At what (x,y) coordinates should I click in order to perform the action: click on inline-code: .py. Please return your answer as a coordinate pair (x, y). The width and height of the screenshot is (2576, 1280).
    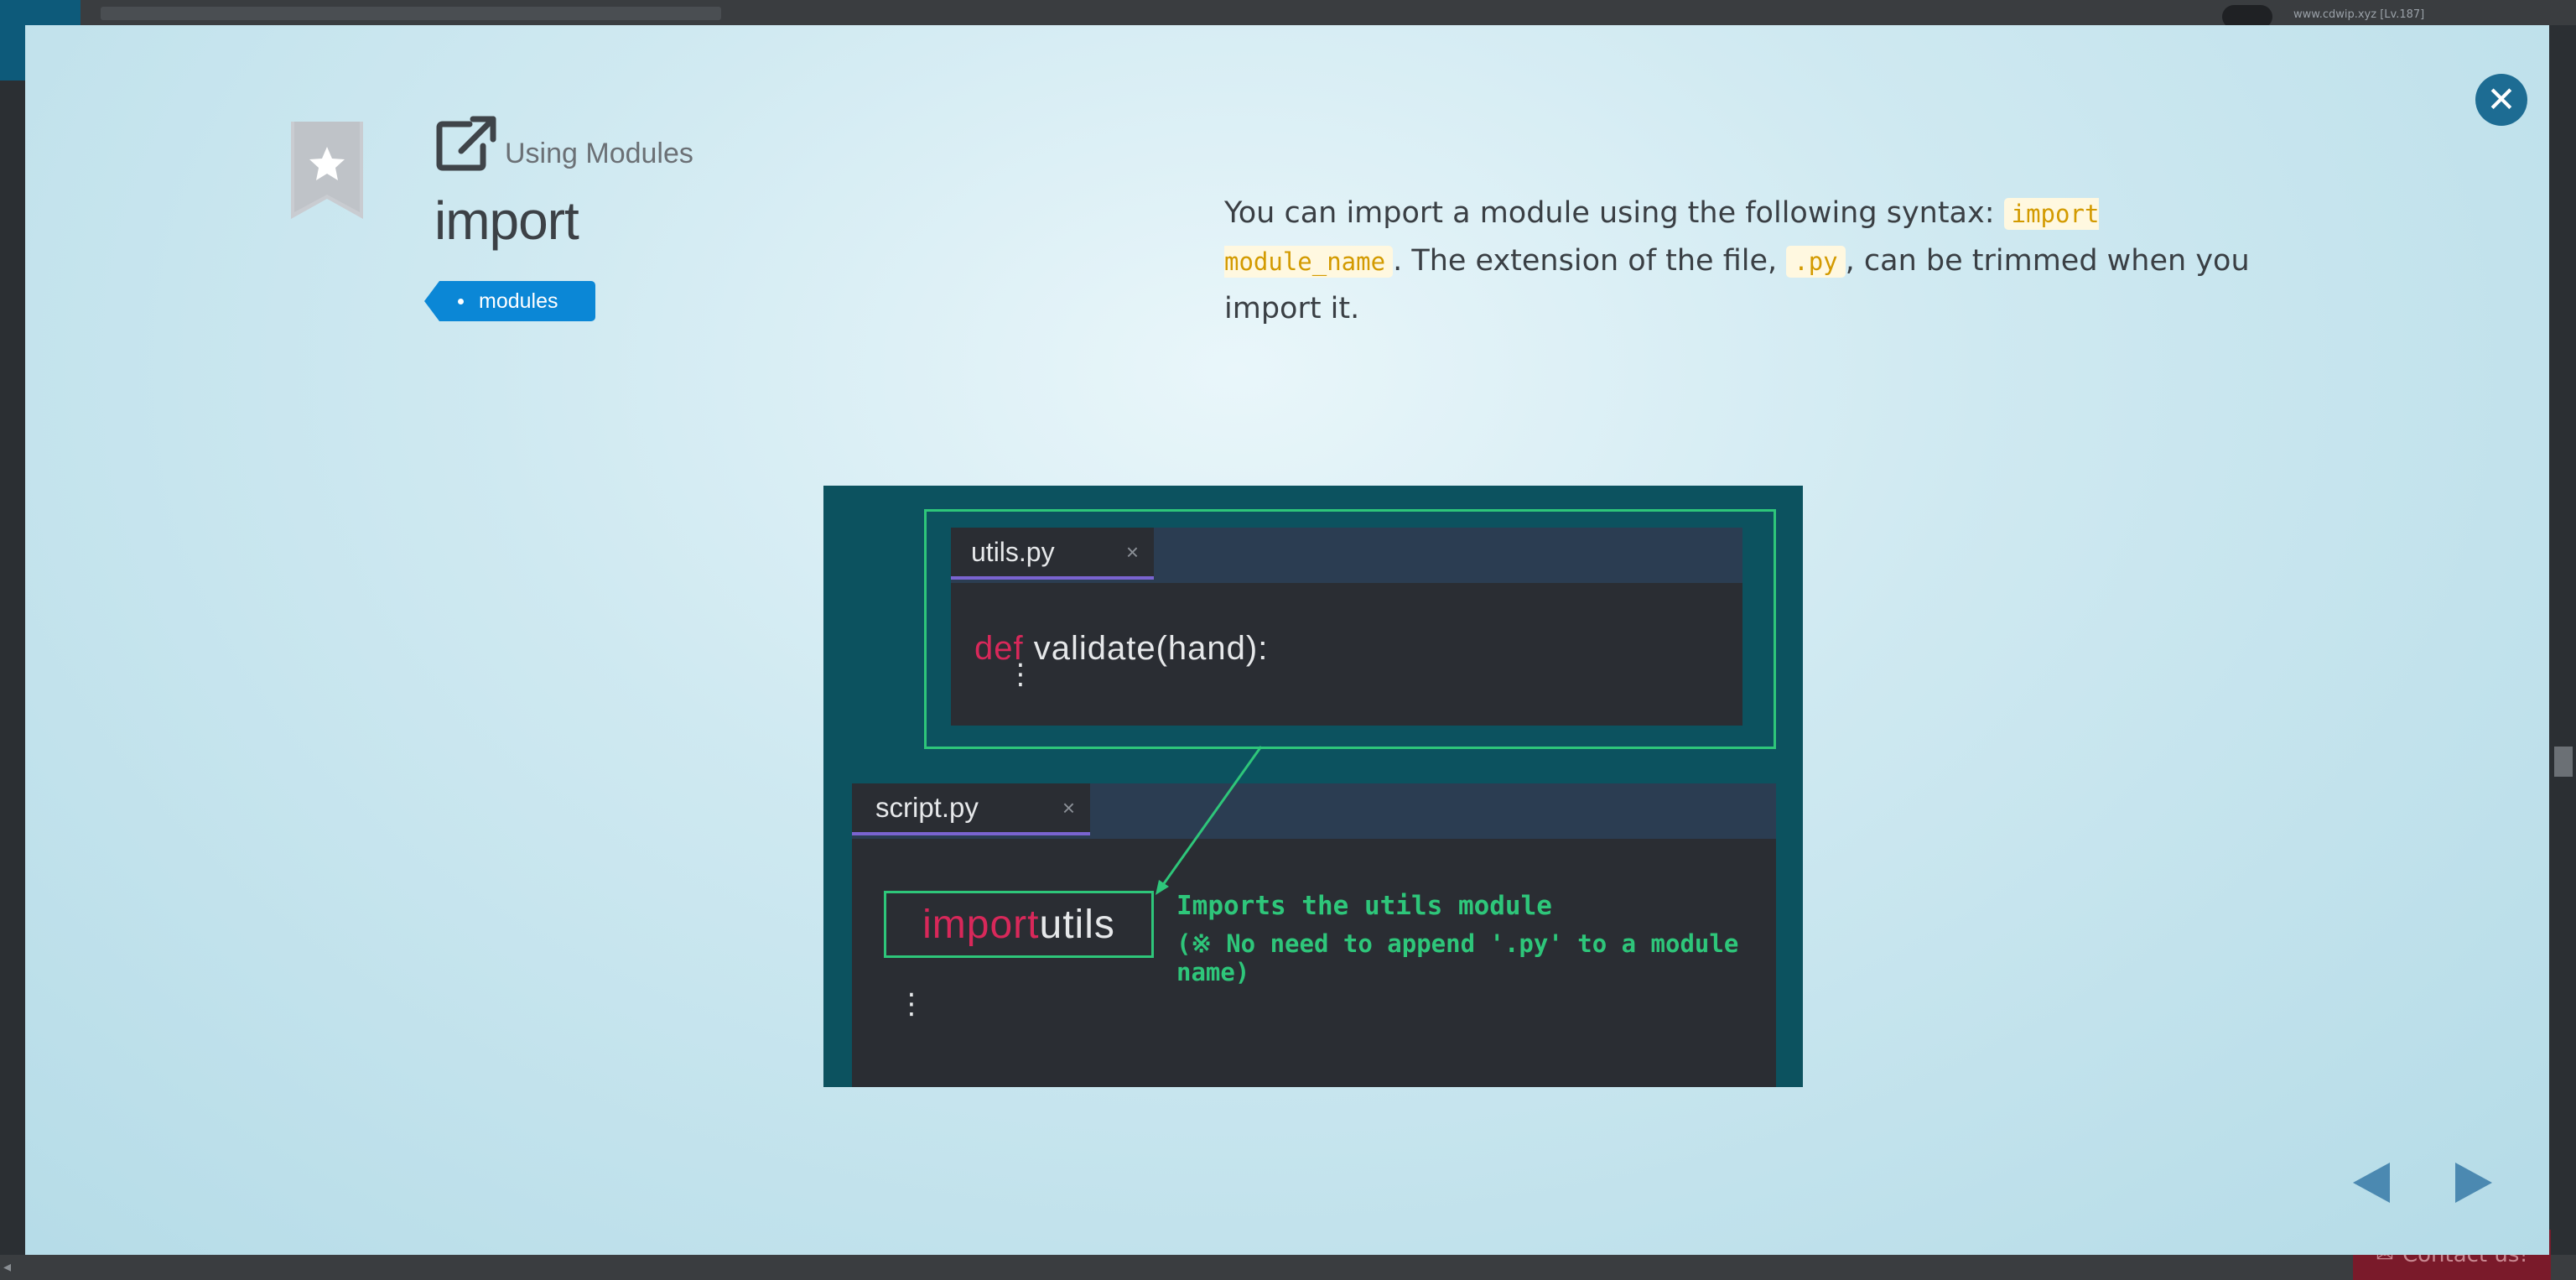
    Looking at the image, I should click on (1816, 262).